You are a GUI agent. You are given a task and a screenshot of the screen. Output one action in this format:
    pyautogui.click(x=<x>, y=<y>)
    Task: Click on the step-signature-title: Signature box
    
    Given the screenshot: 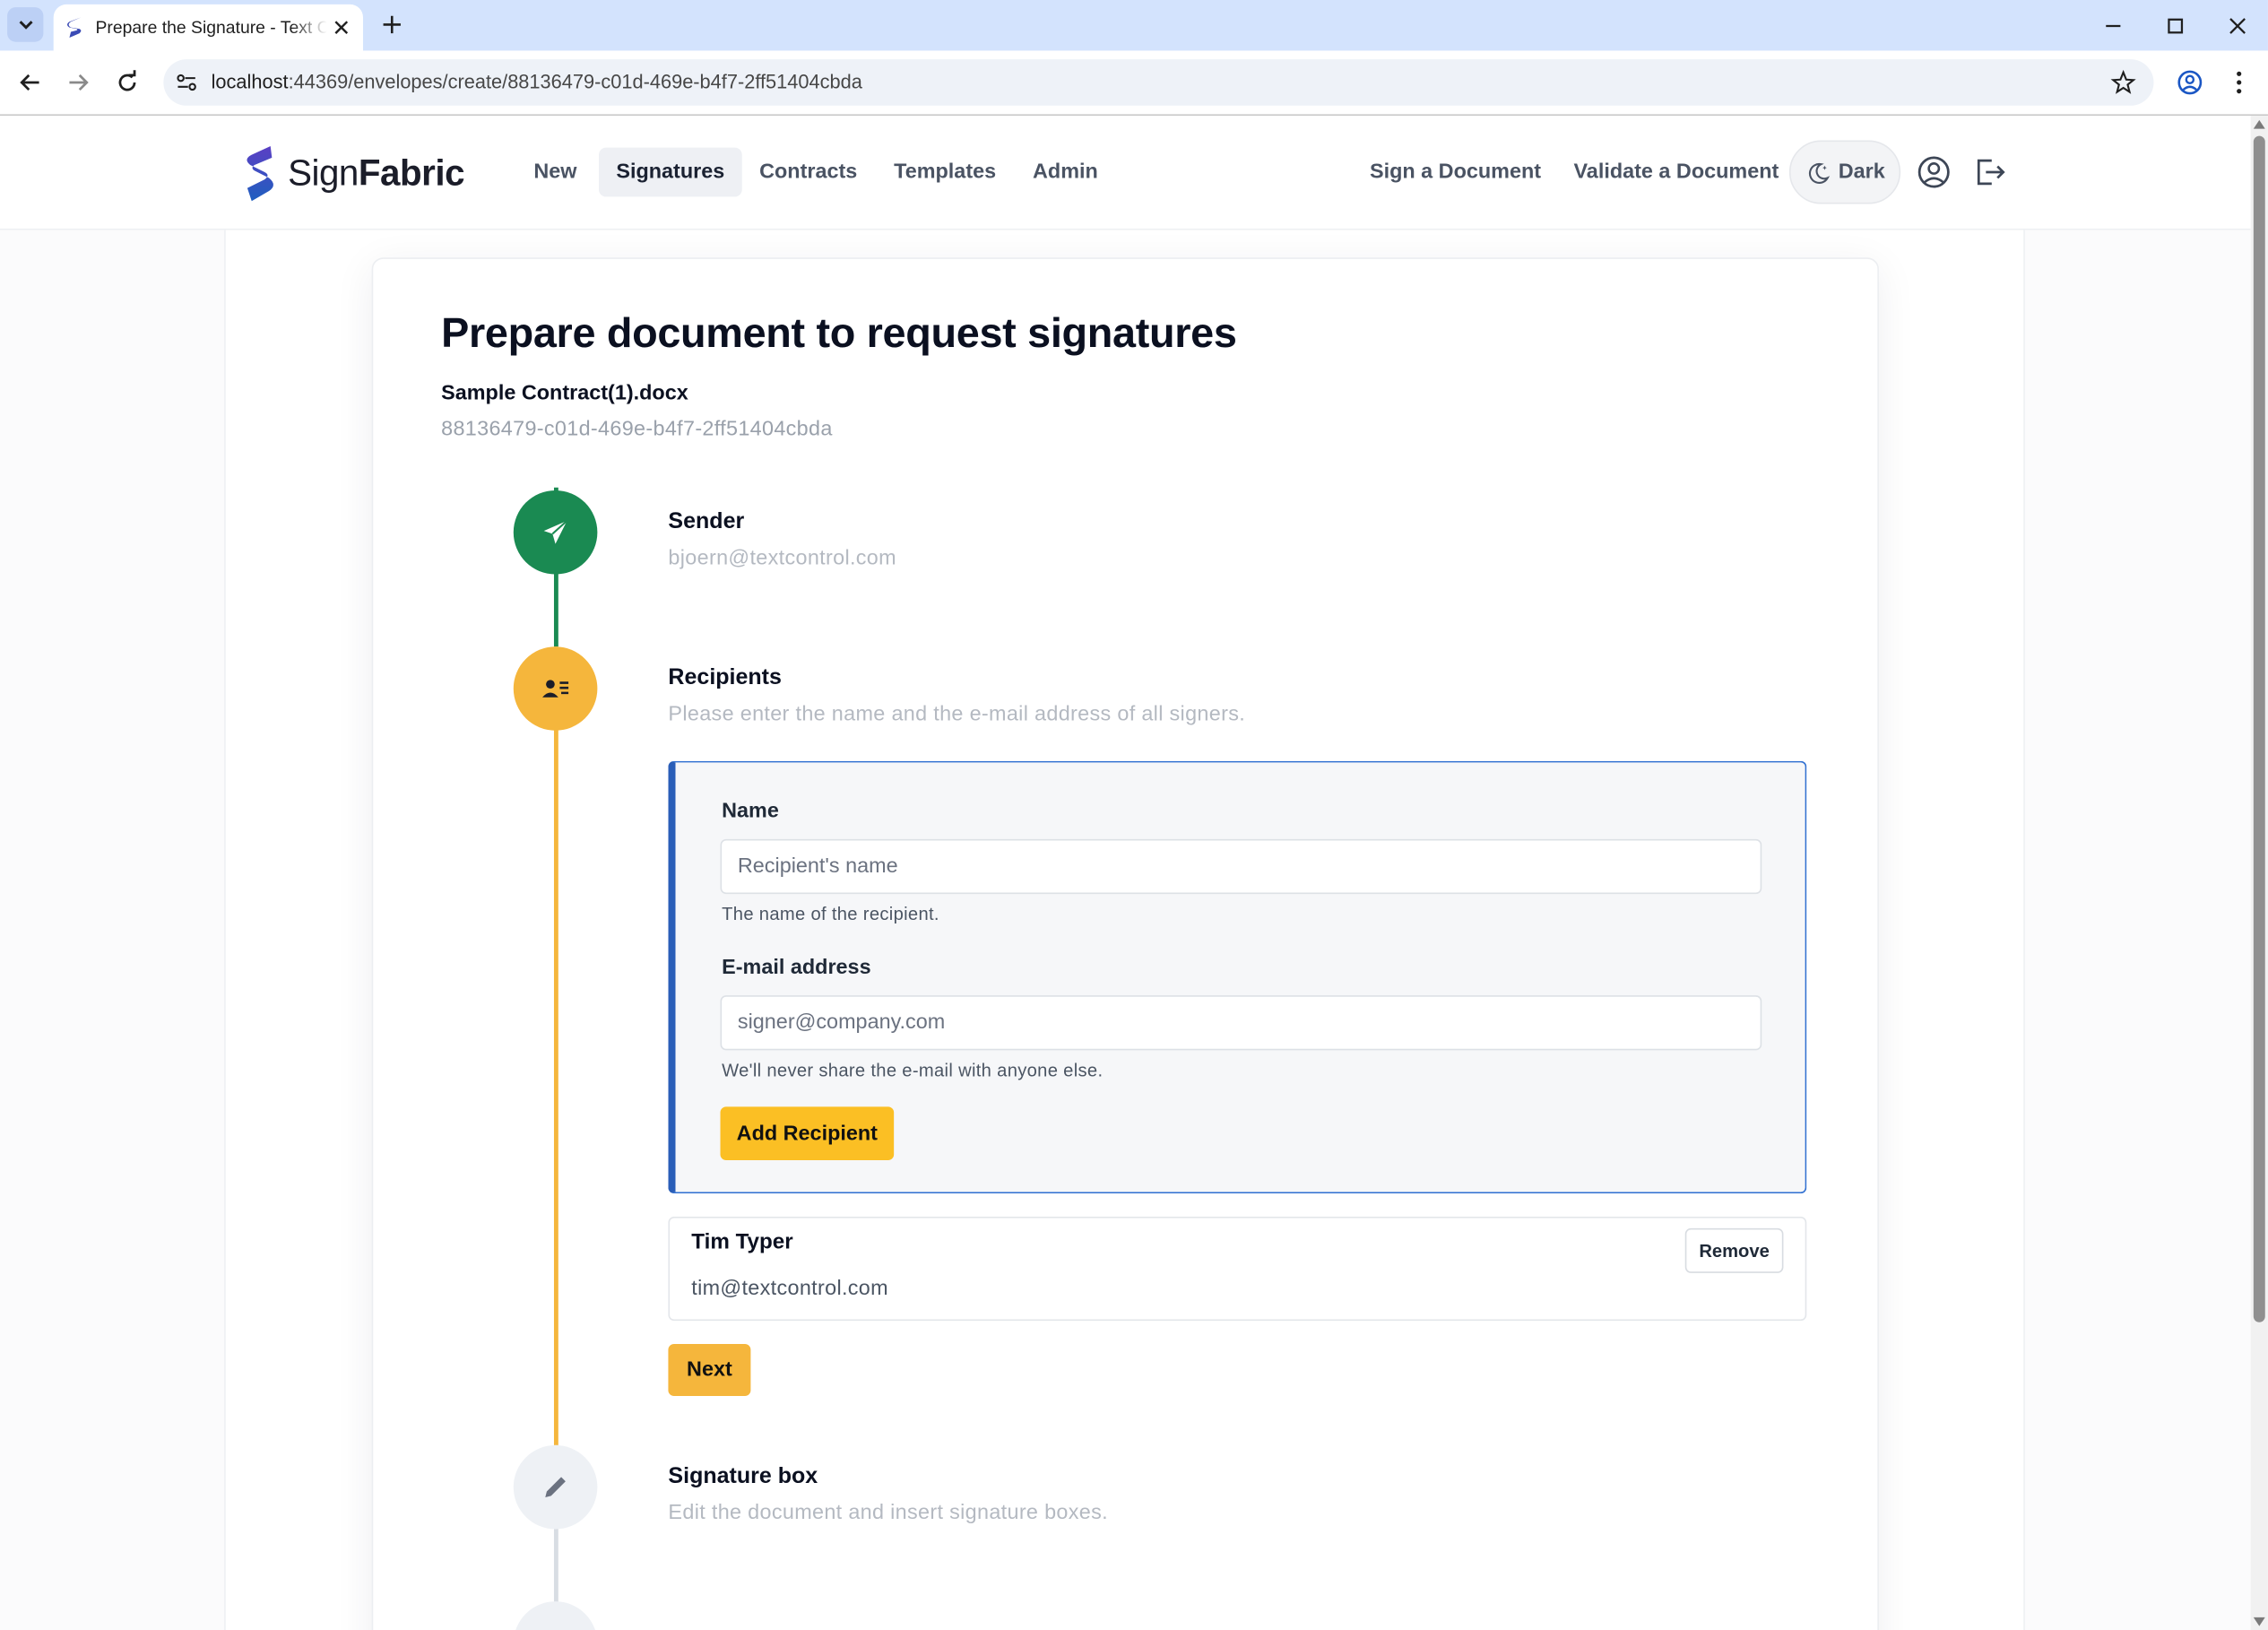 What is the action you would take?
    pyautogui.click(x=743, y=1476)
    